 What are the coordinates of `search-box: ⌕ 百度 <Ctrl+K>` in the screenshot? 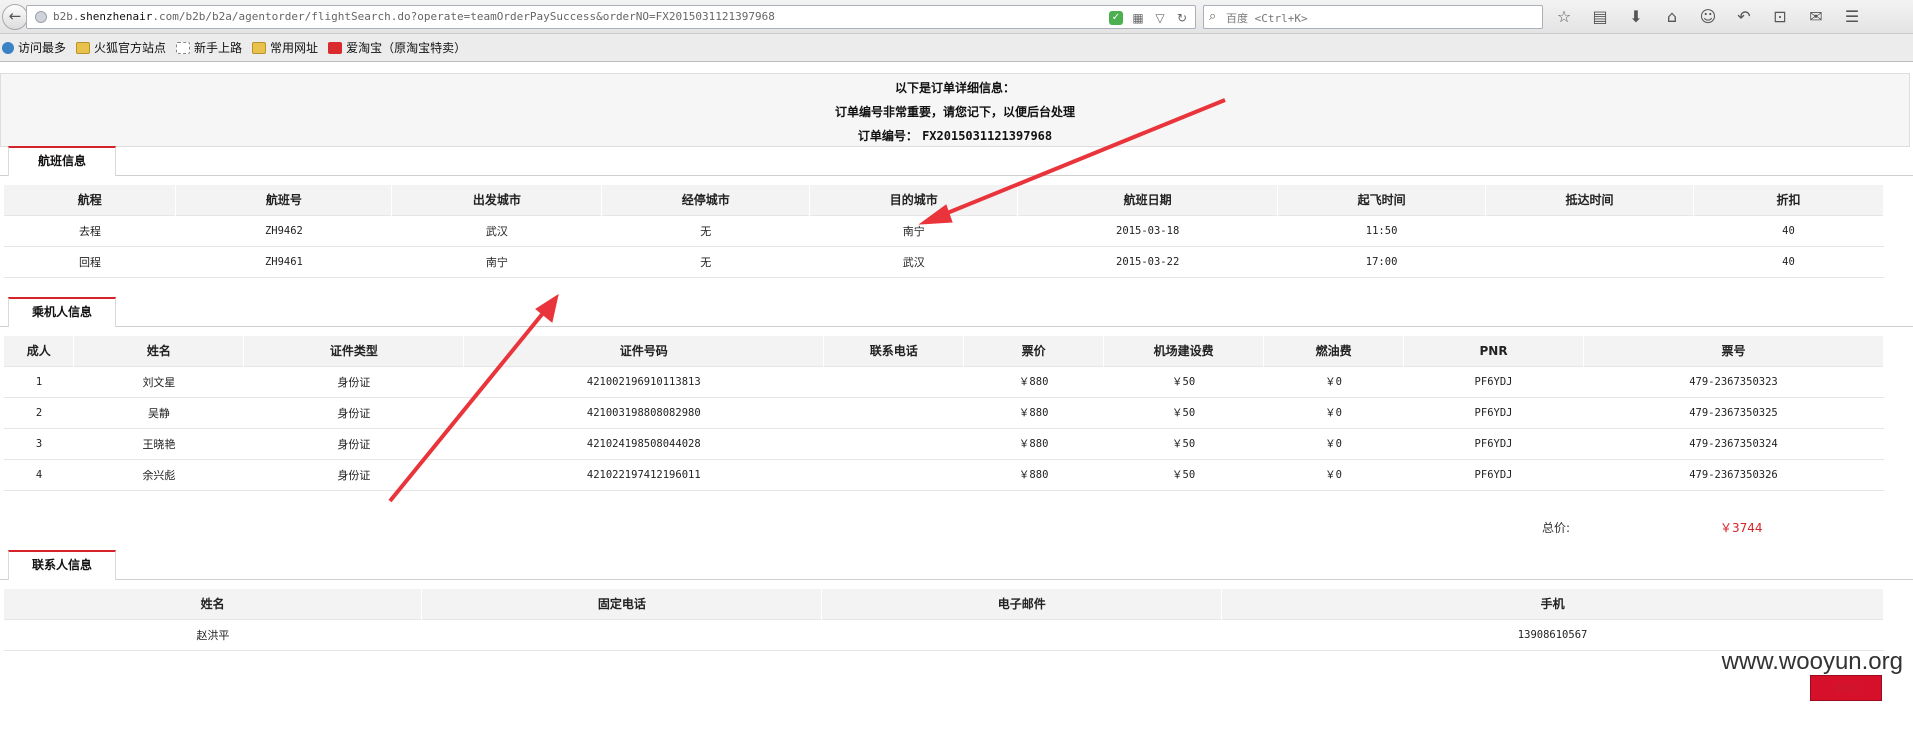 It's located at (1373, 17).